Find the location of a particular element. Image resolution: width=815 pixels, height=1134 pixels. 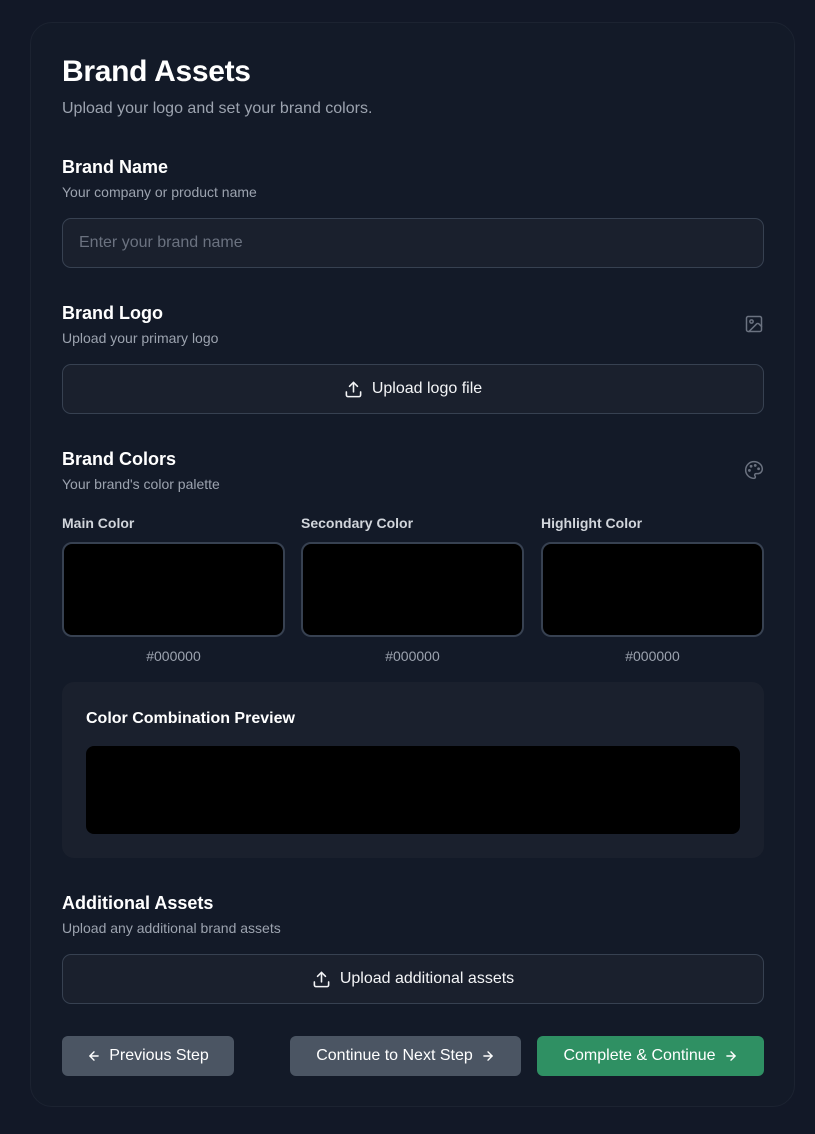

complete-continue-button: Complete & Continue is located at coordinates (650, 1056).